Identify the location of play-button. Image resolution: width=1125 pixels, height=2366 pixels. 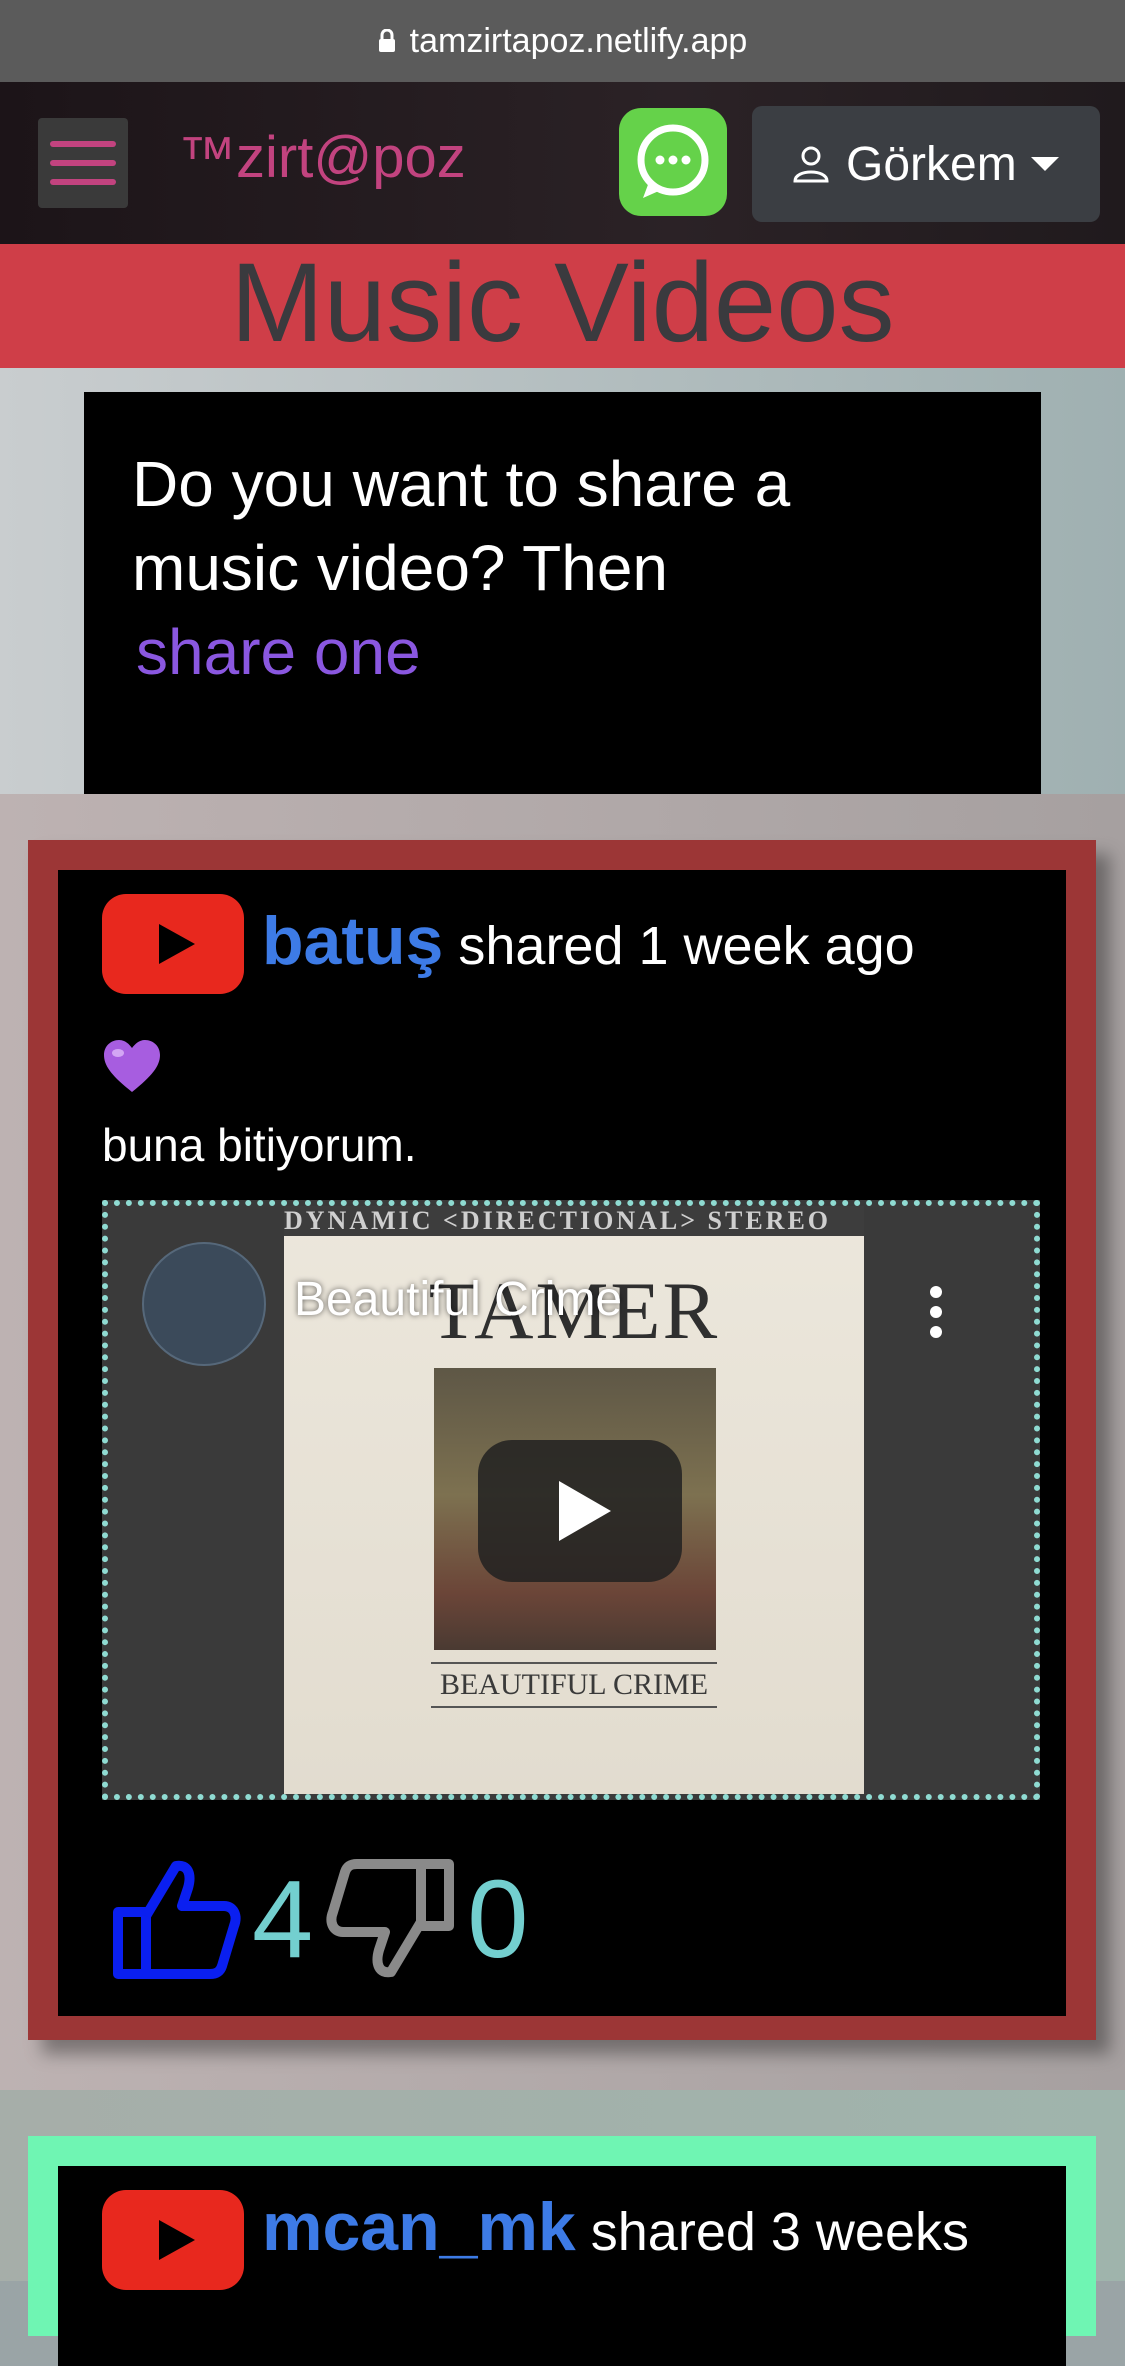
(580, 1511).